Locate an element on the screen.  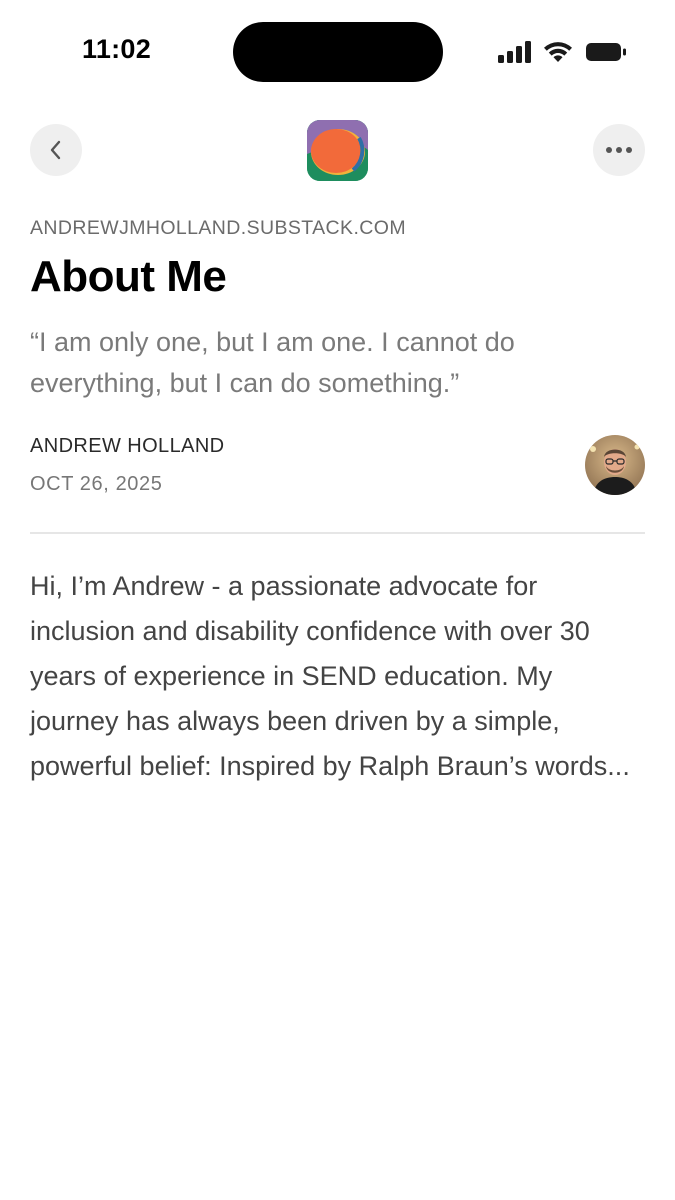
status-bar: 11:02 is located at coordinates (337, 50).